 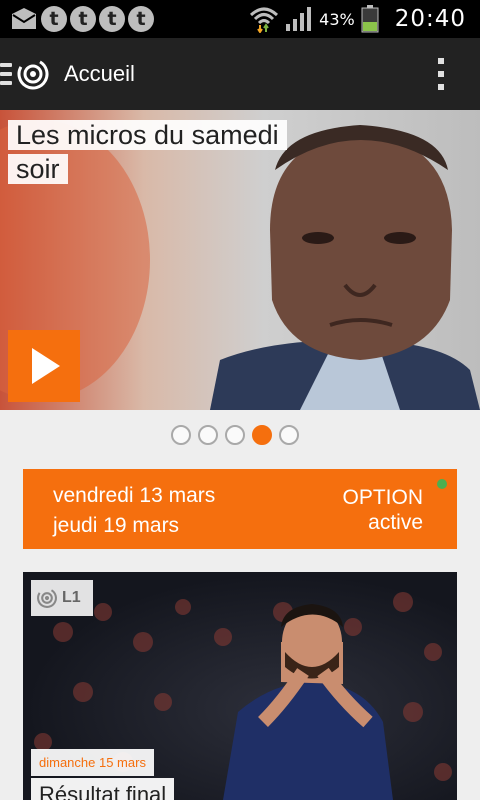 What do you see at coordinates (92, 762) in the screenshot?
I see `match-date: dimanche 15 mars` at bounding box center [92, 762].